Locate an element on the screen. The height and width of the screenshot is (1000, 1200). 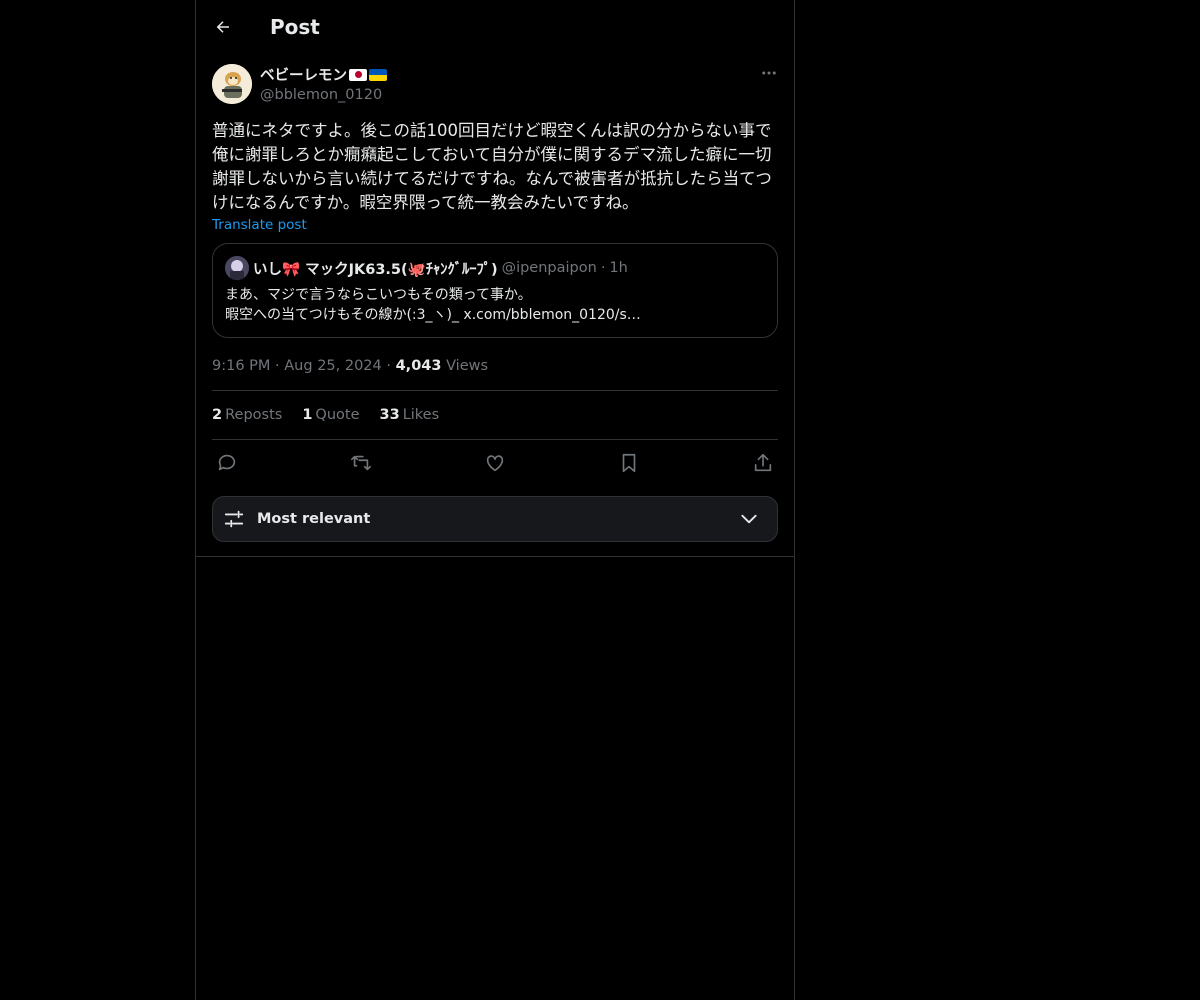
author-handle: @bblemon_0120 is located at coordinates (323, 95).